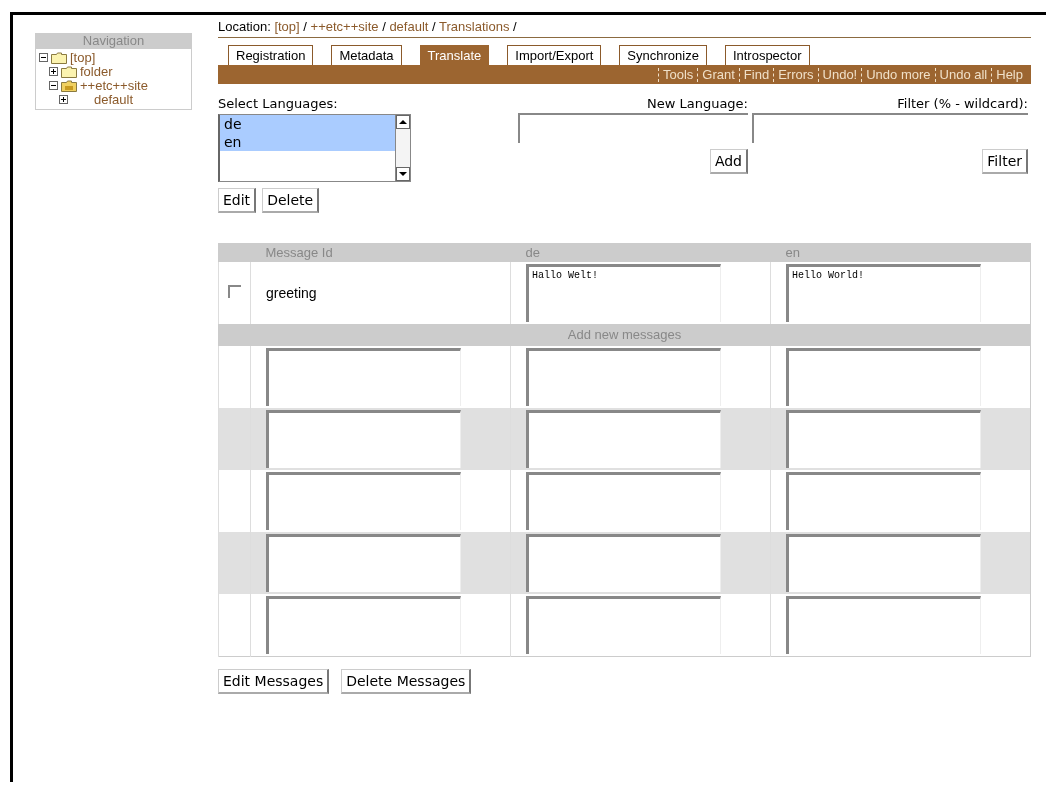 Image resolution: width=1046 pixels, height=785 pixels. What do you see at coordinates (796, 74) in the screenshot?
I see `action-link: Errors` at bounding box center [796, 74].